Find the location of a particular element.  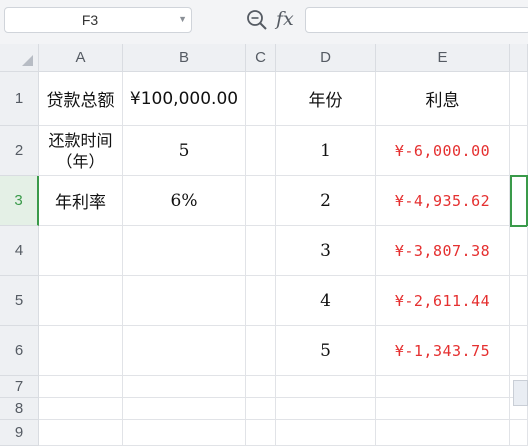

row-header-3: 3 is located at coordinates (19, 201).